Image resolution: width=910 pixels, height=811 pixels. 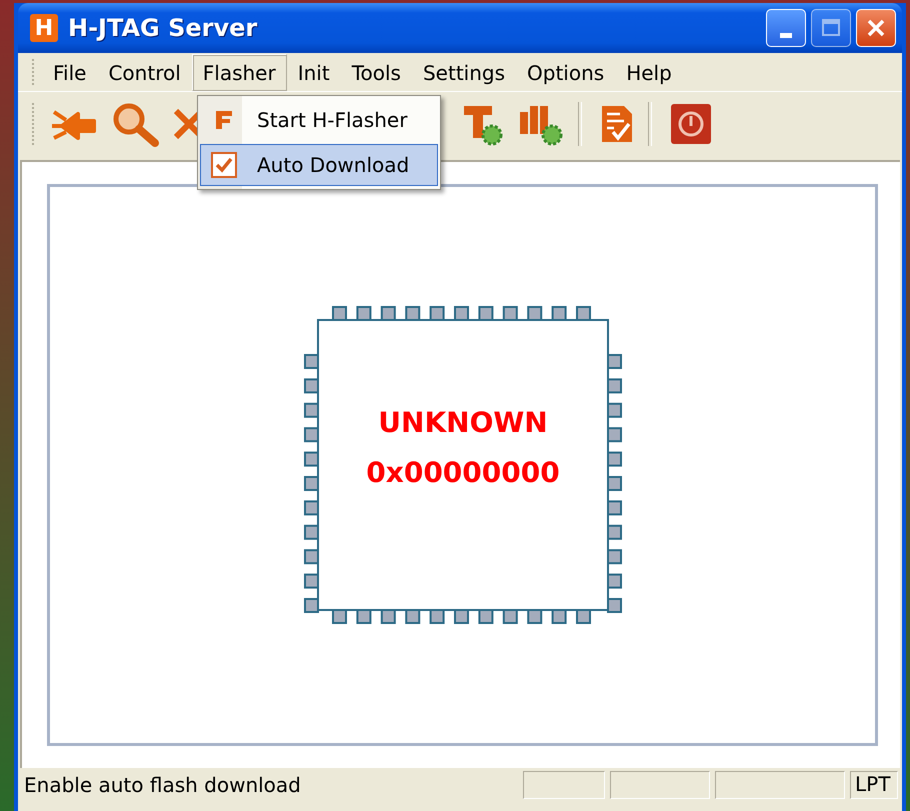 I want to click on menu-item: Init, so click(x=313, y=72).